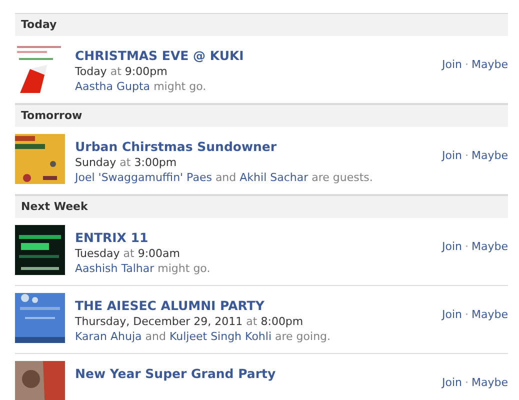 The image size is (519, 400). What do you see at coordinates (108, 336) in the screenshot?
I see `person-link: Karan Ahuja` at bounding box center [108, 336].